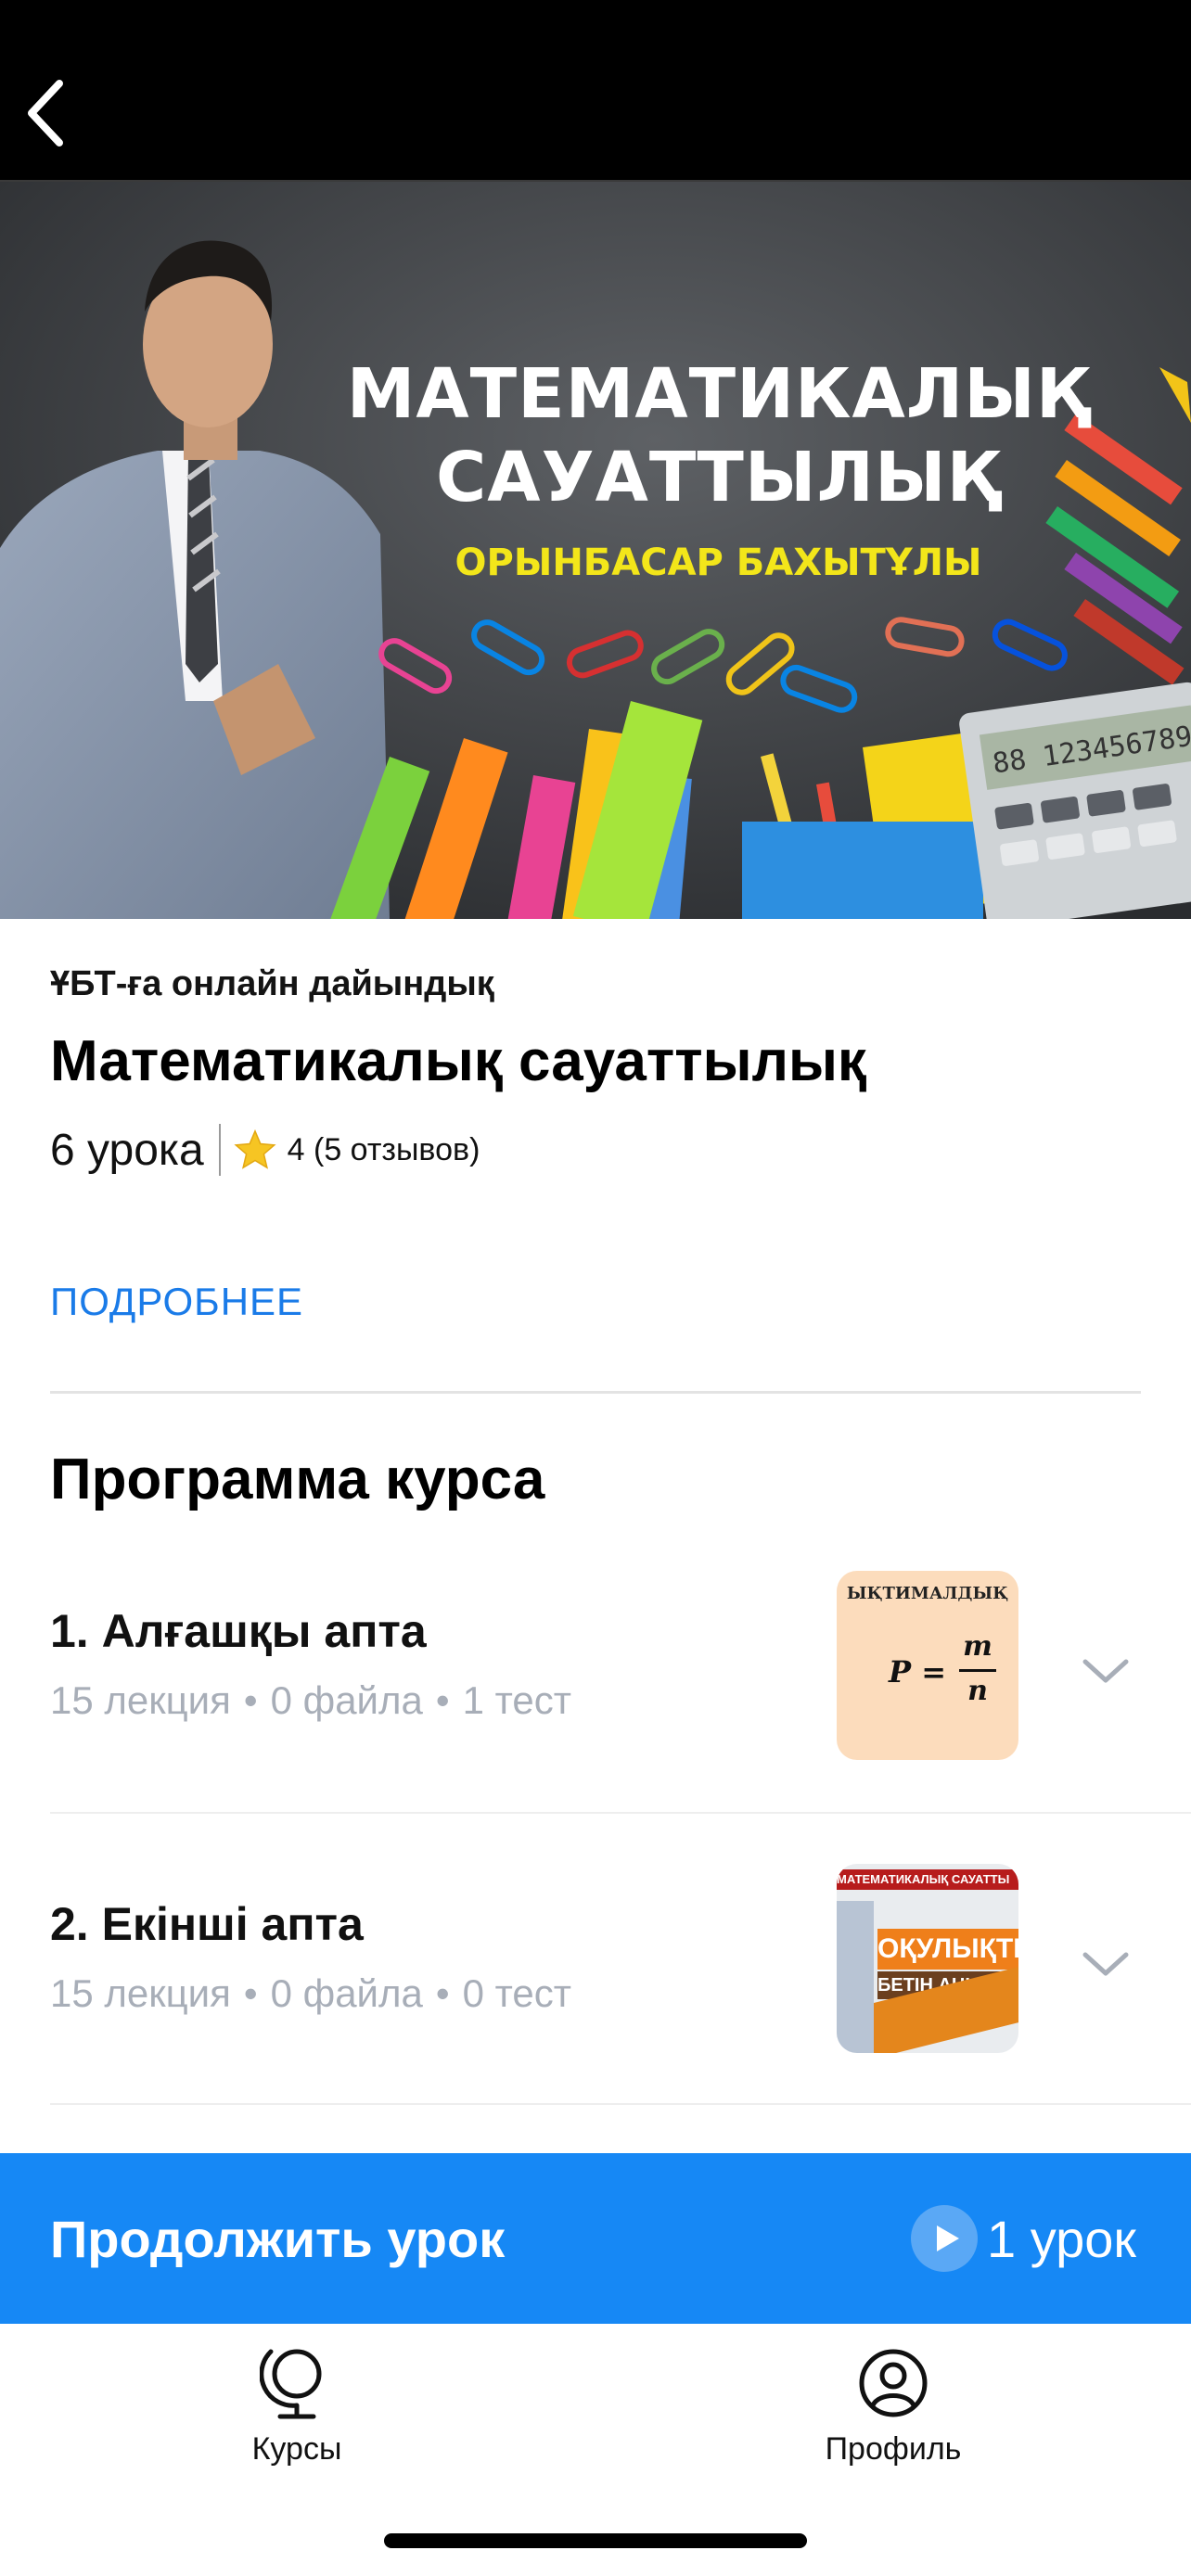 The image size is (1191, 2576). What do you see at coordinates (718, 394) in the screenshot?
I see `banner-title-line1: МАТЕМАТИКАЛЫҚ` at bounding box center [718, 394].